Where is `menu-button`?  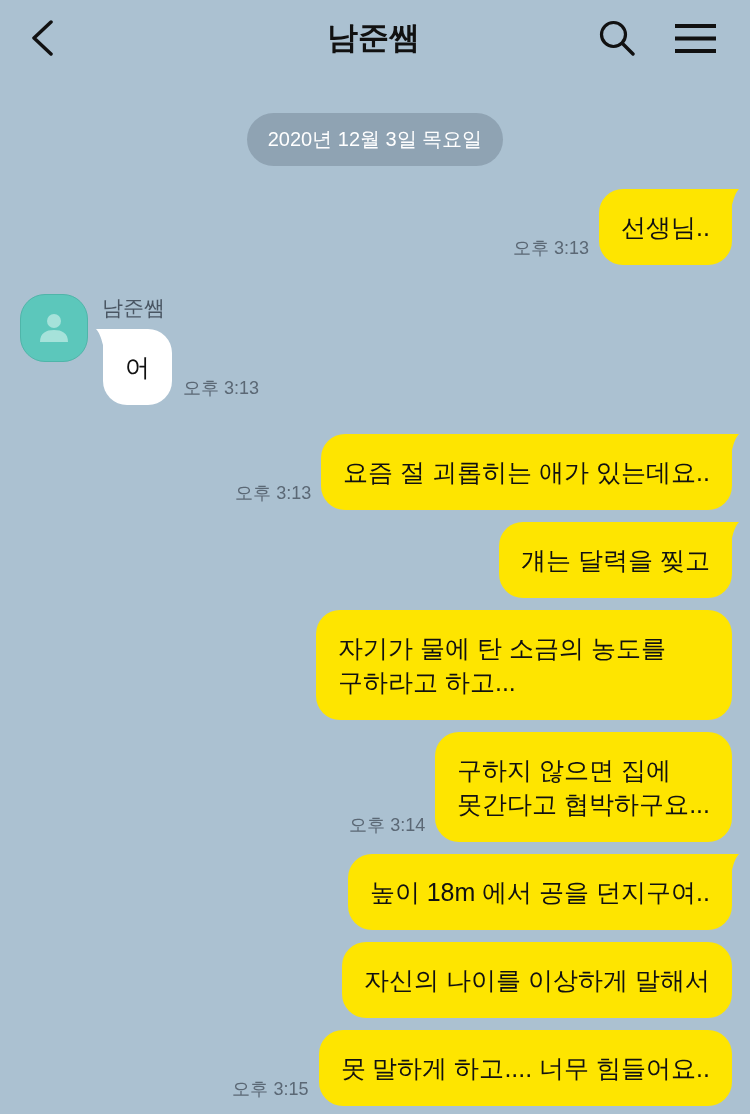 menu-button is located at coordinates (695, 38).